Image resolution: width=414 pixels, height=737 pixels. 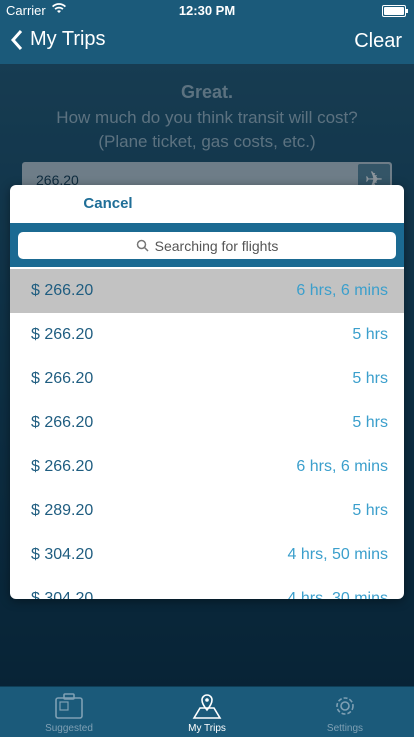 I want to click on navigation-bar: My Trips Clear, so click(x=207, y=42).